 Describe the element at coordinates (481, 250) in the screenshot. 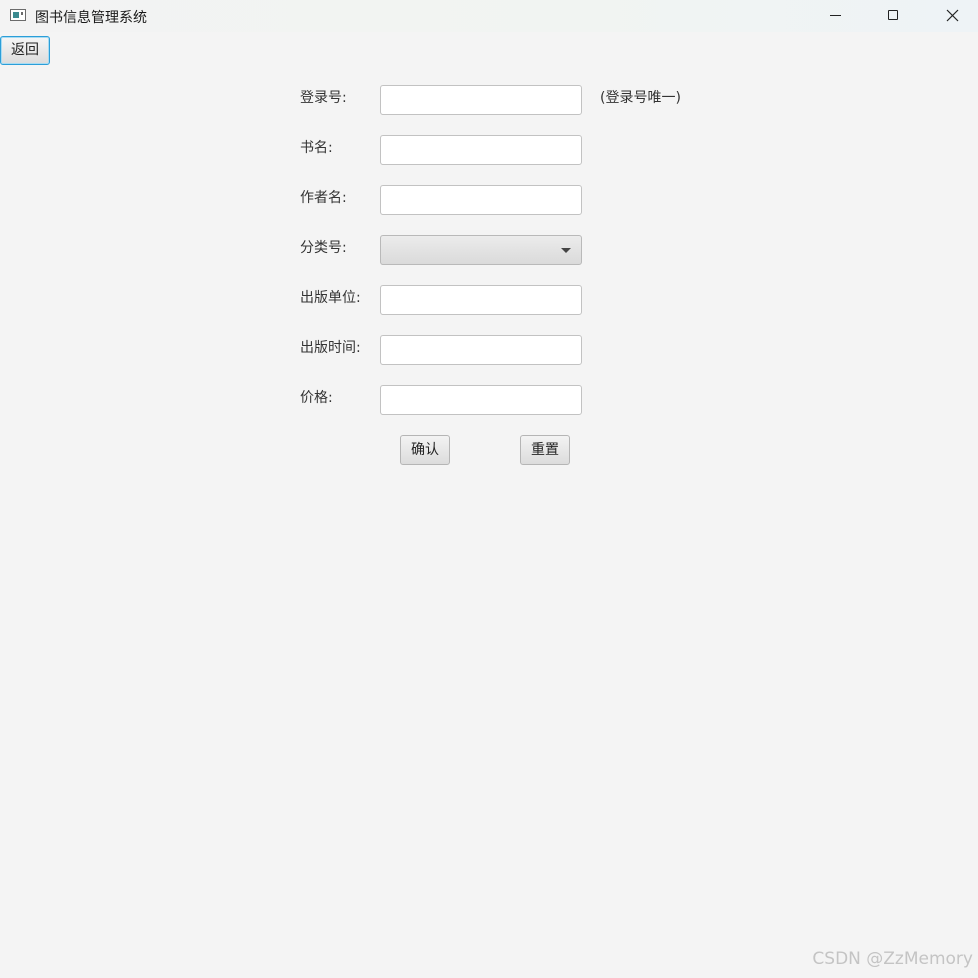

I see `category-select` at that location.